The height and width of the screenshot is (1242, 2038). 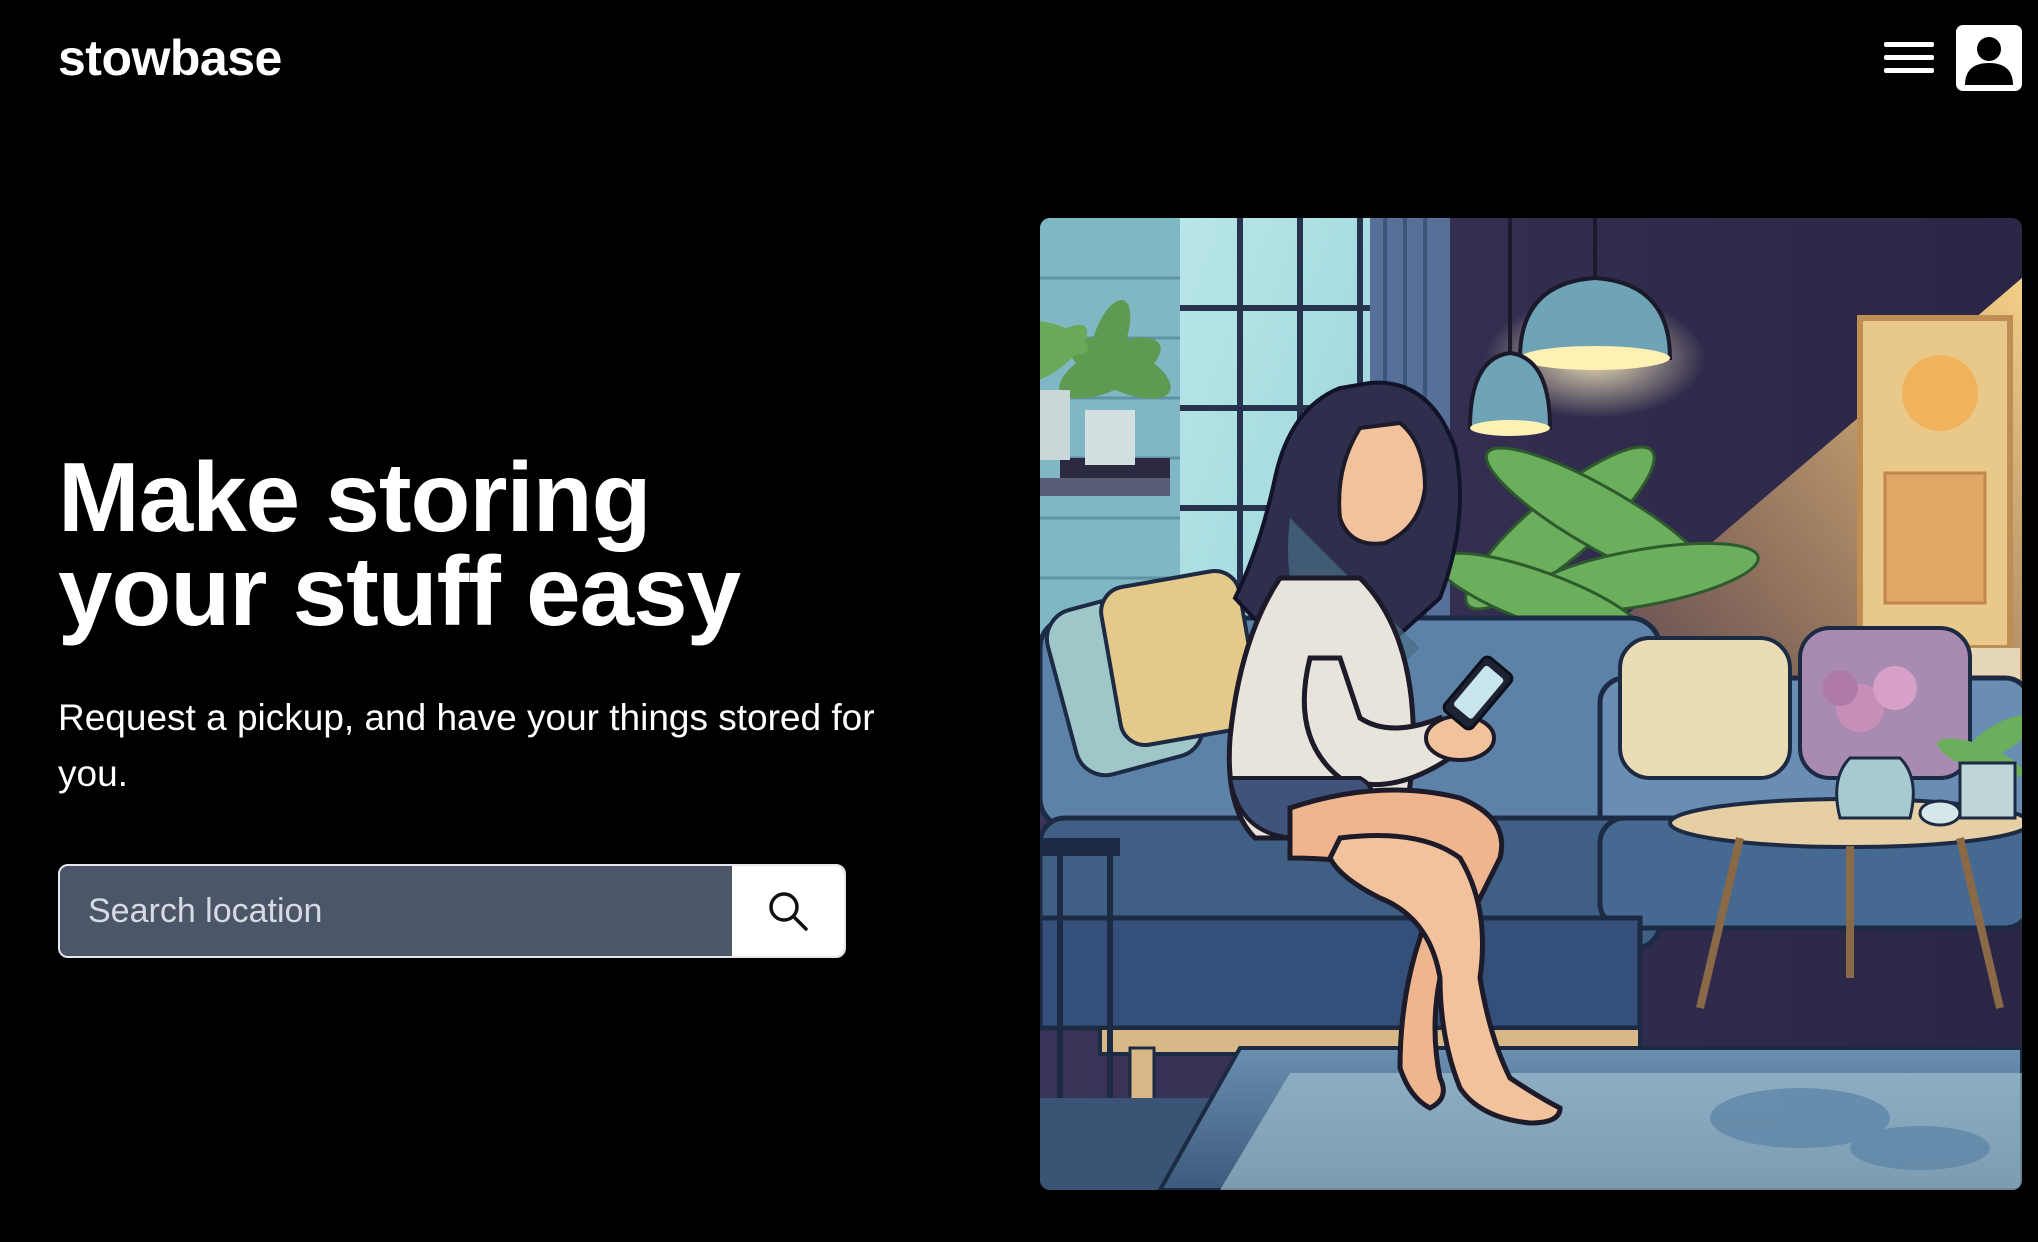 I want to click on hero-title-line-1: Make storing, so click(x=354, y=497).